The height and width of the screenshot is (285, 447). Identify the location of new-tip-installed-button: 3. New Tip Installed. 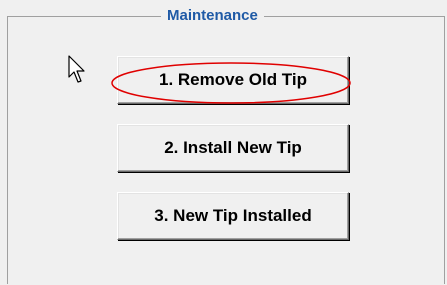
(233, 216).